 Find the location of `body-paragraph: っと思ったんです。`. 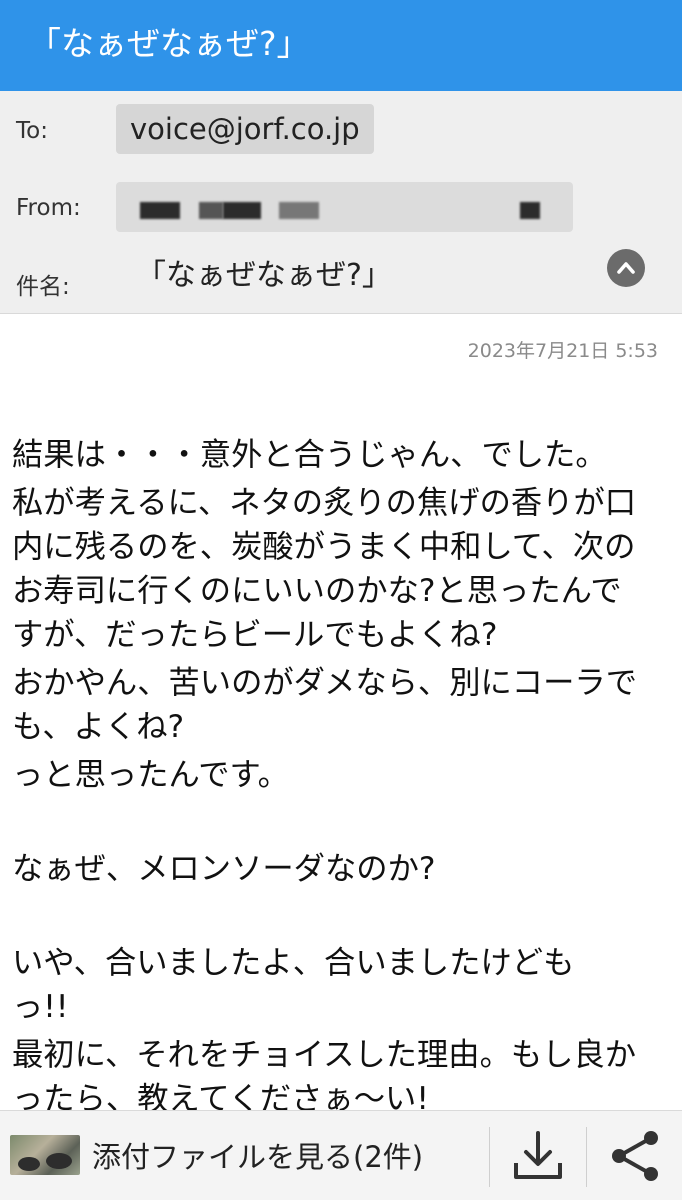

body-paragraph: っと思ったんです。 is located at coordinates (150, 775).